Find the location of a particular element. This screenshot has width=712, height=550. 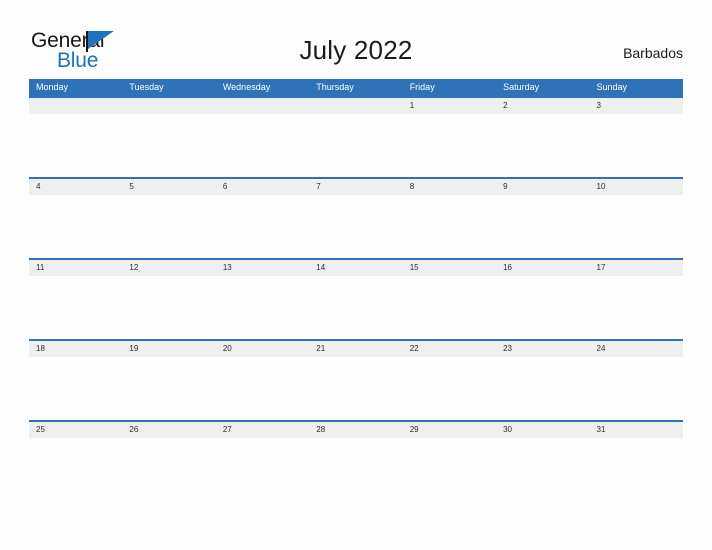

date-number: 15 is located at coordinates (449, 268).